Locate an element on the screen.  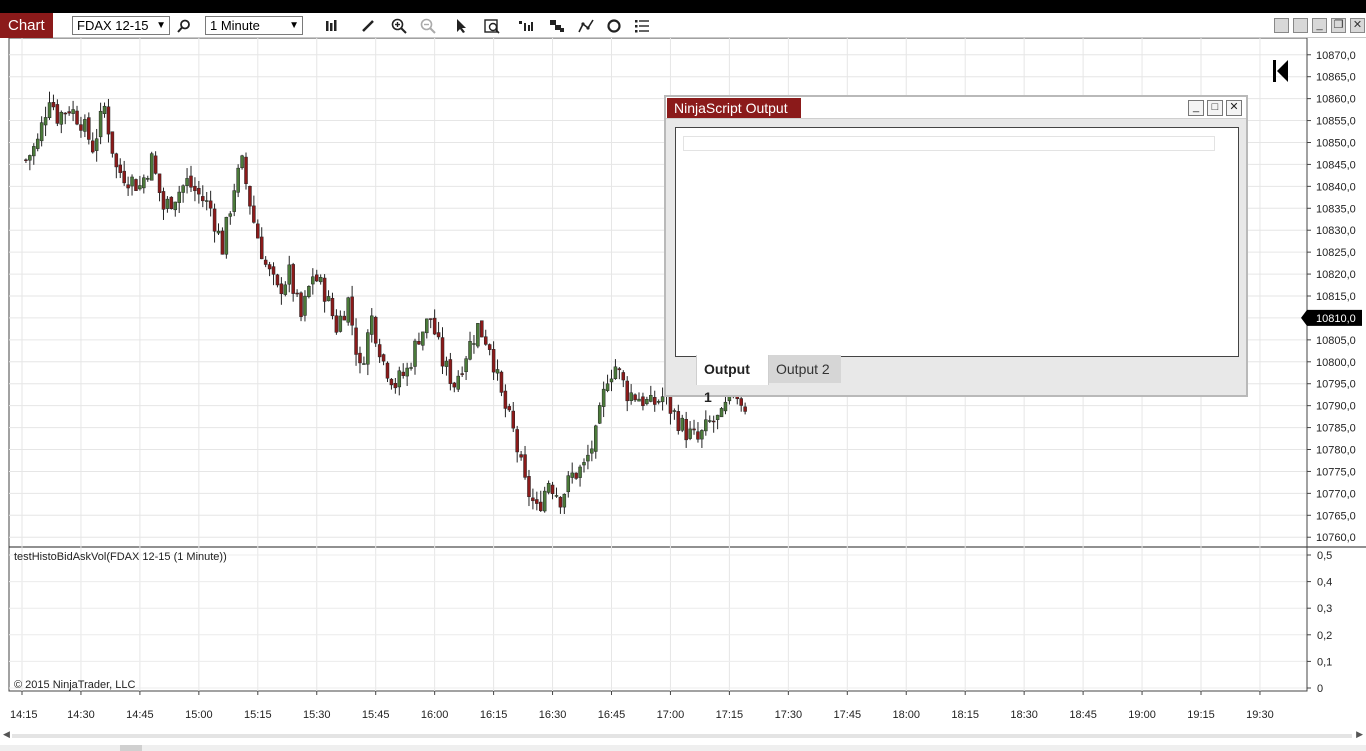
zoom-in-icon is located at coordinates (399, 25).